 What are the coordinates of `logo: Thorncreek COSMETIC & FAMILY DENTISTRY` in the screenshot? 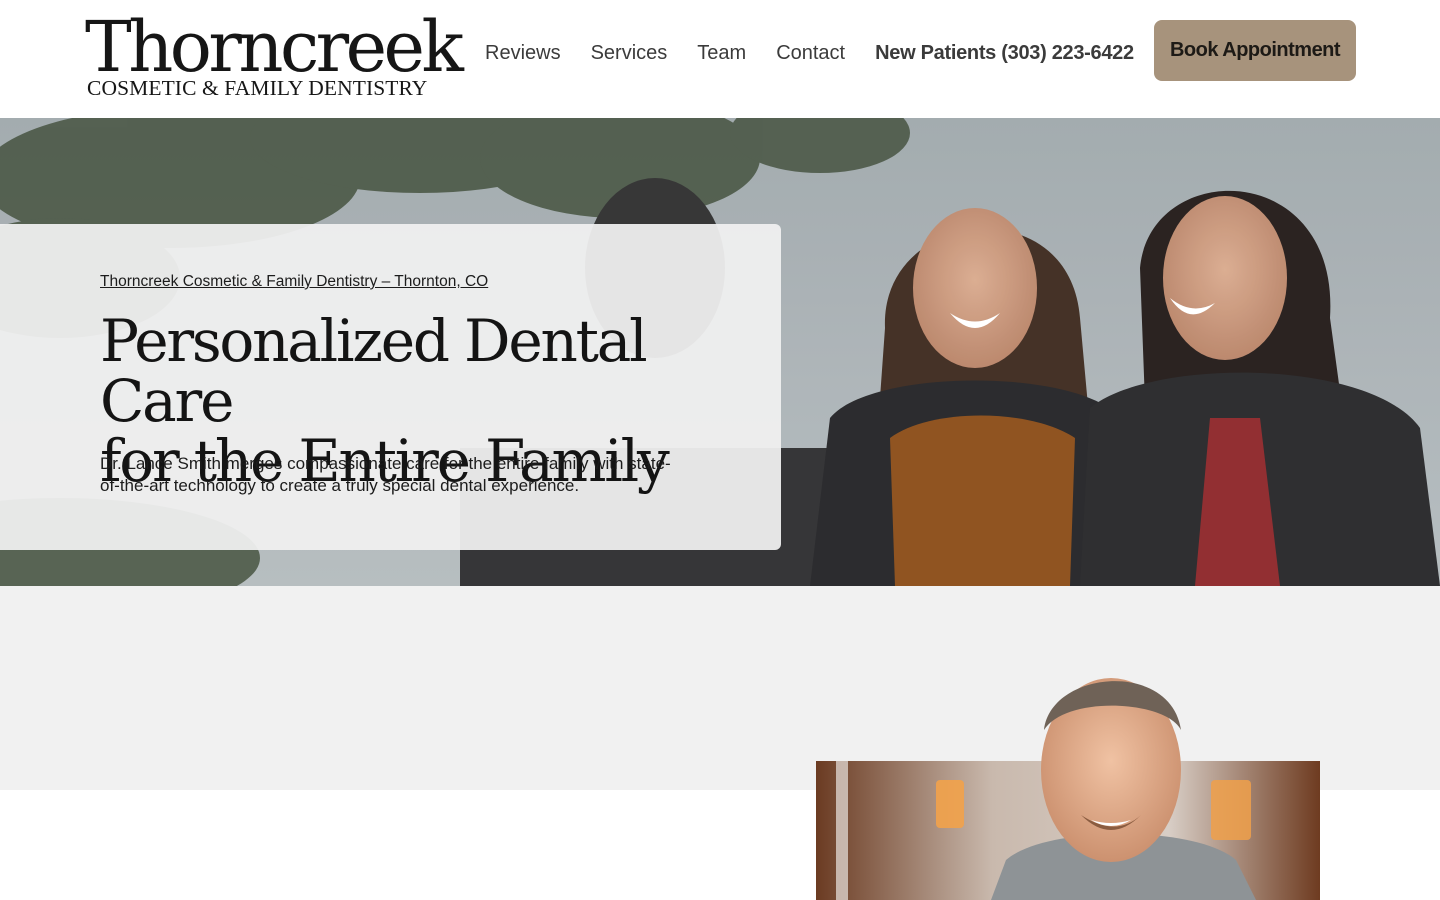 It's located at (274, 56).